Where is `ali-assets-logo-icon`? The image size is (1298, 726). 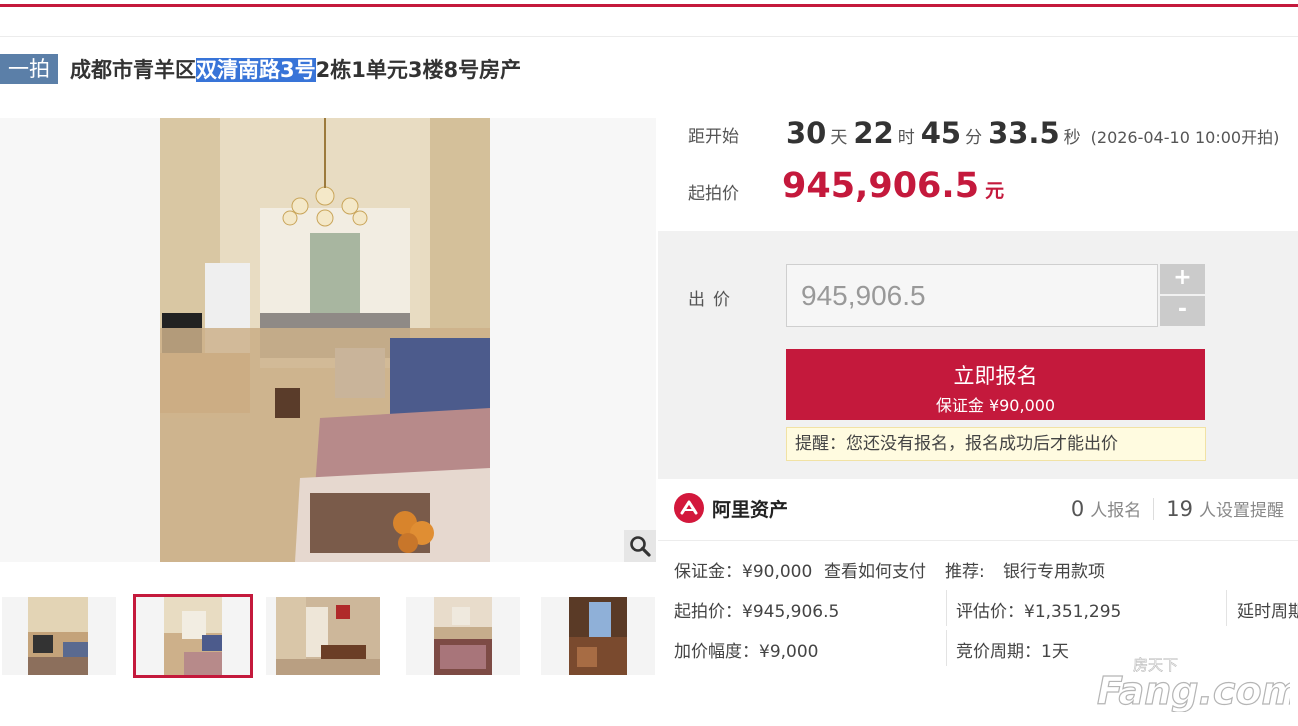
ali-assets-logo-icon is located at coordinates (689, 508).